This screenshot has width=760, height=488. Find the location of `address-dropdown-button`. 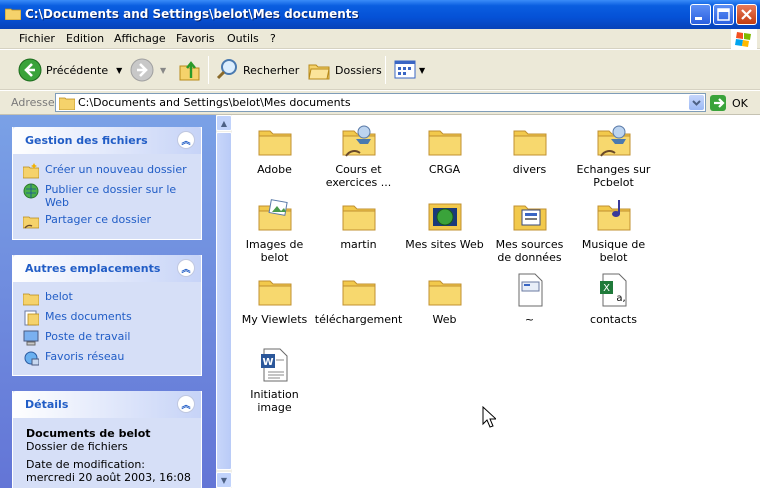

address-dropdown-button is located at coordinates (696, 102).